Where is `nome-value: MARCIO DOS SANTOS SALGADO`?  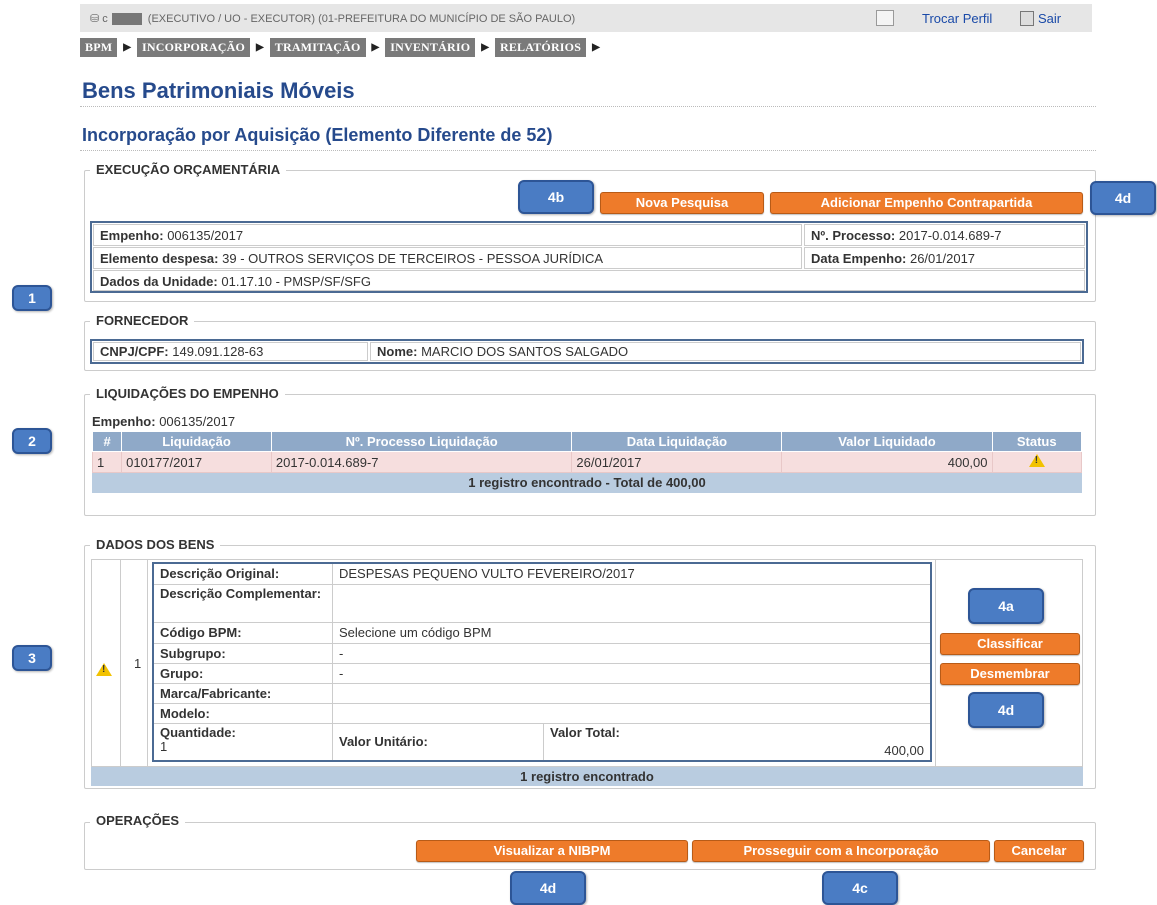
nome-value: MARCIO DOS SANTOS SALGADO is located at coordinates (525, 351).